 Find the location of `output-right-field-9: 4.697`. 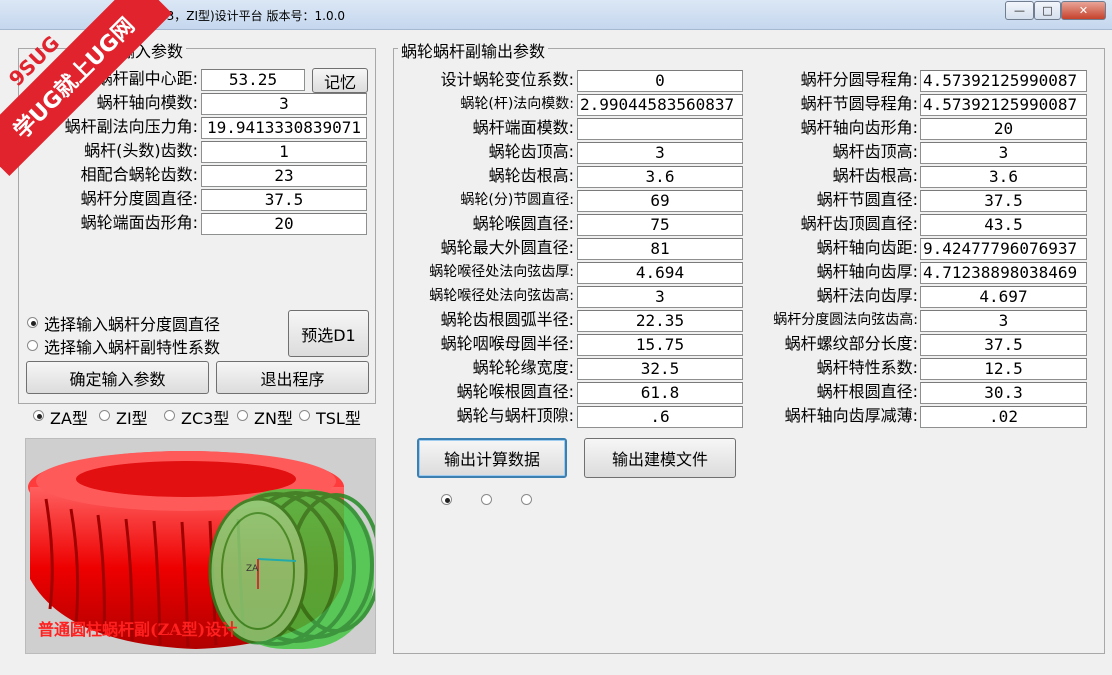

output-right-field-9: 4.697 is located at coordinates (1003, 297).